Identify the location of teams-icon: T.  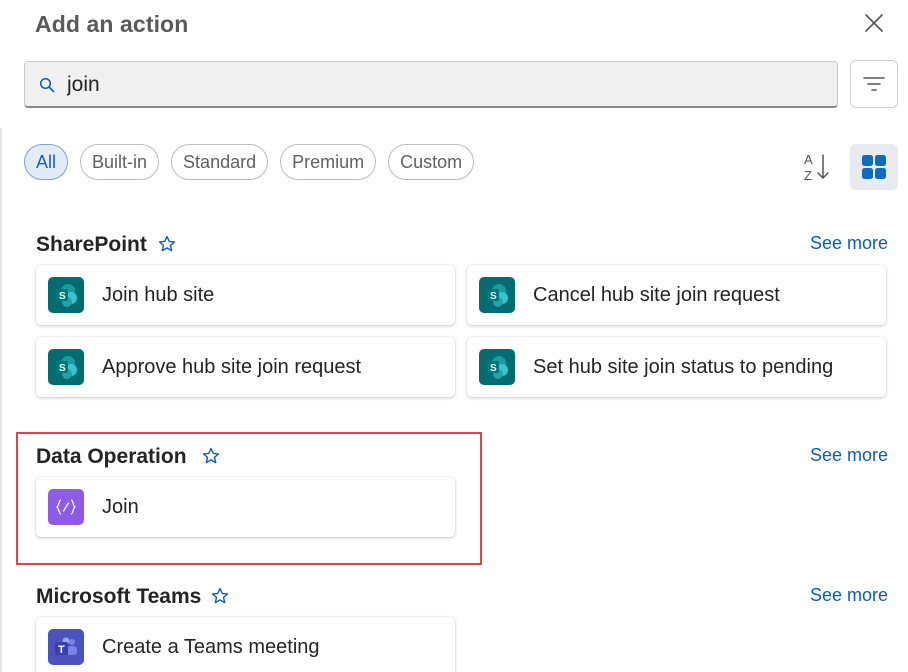
(66, 647).